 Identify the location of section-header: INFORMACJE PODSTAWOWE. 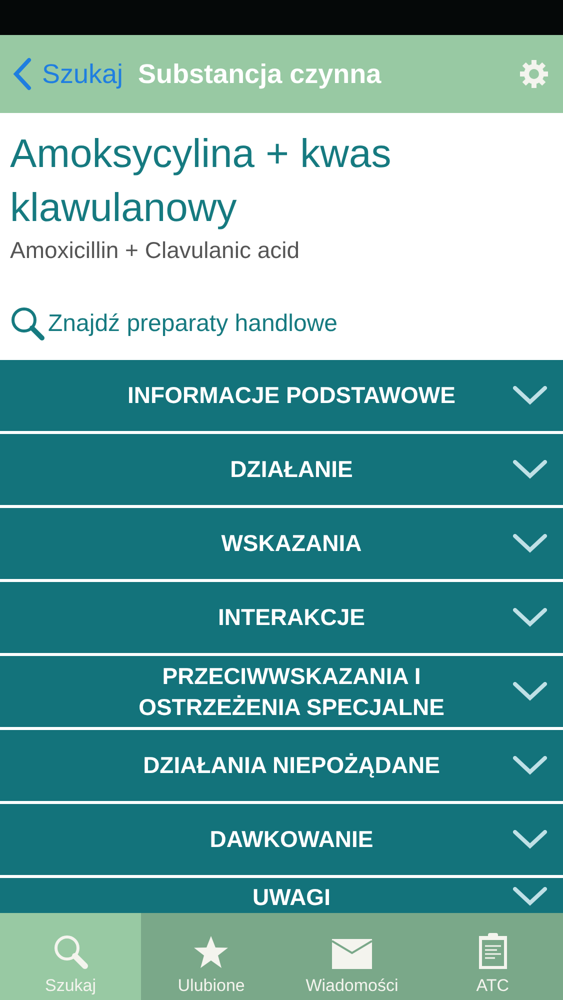
(281, 395).